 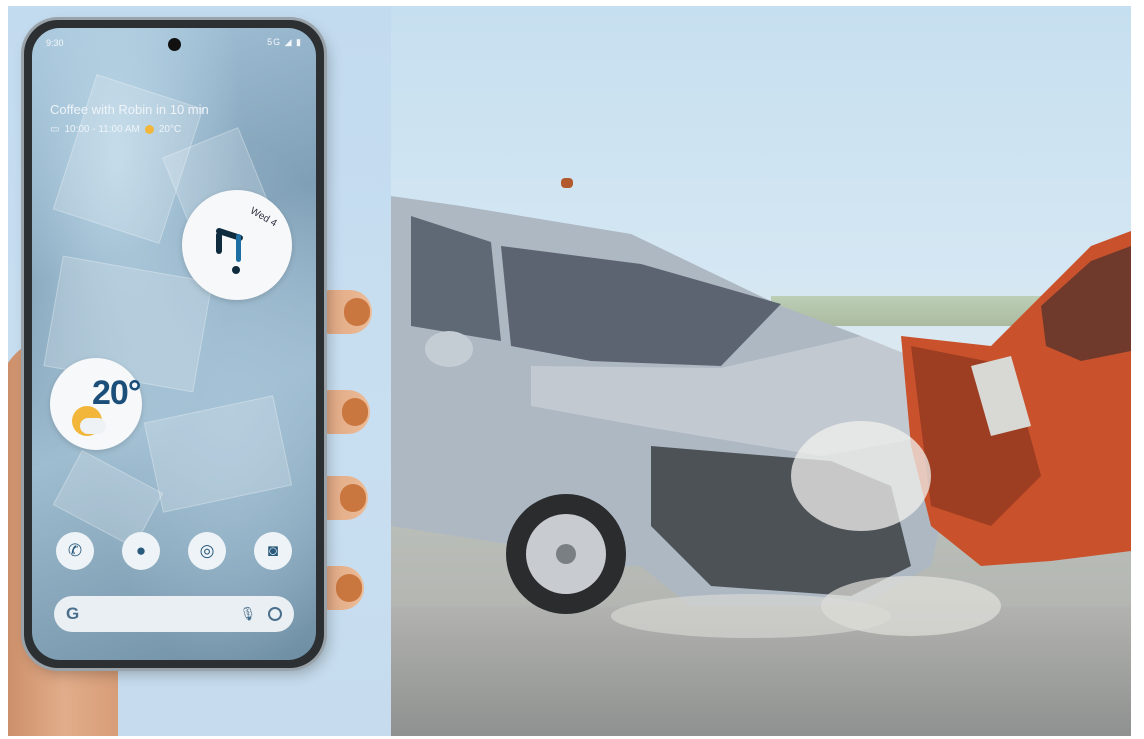 What do you see at coordinates (174, 614) in the screenshot?
I see `google-search-bar: G 🎙` at bounding box center [174, 614].